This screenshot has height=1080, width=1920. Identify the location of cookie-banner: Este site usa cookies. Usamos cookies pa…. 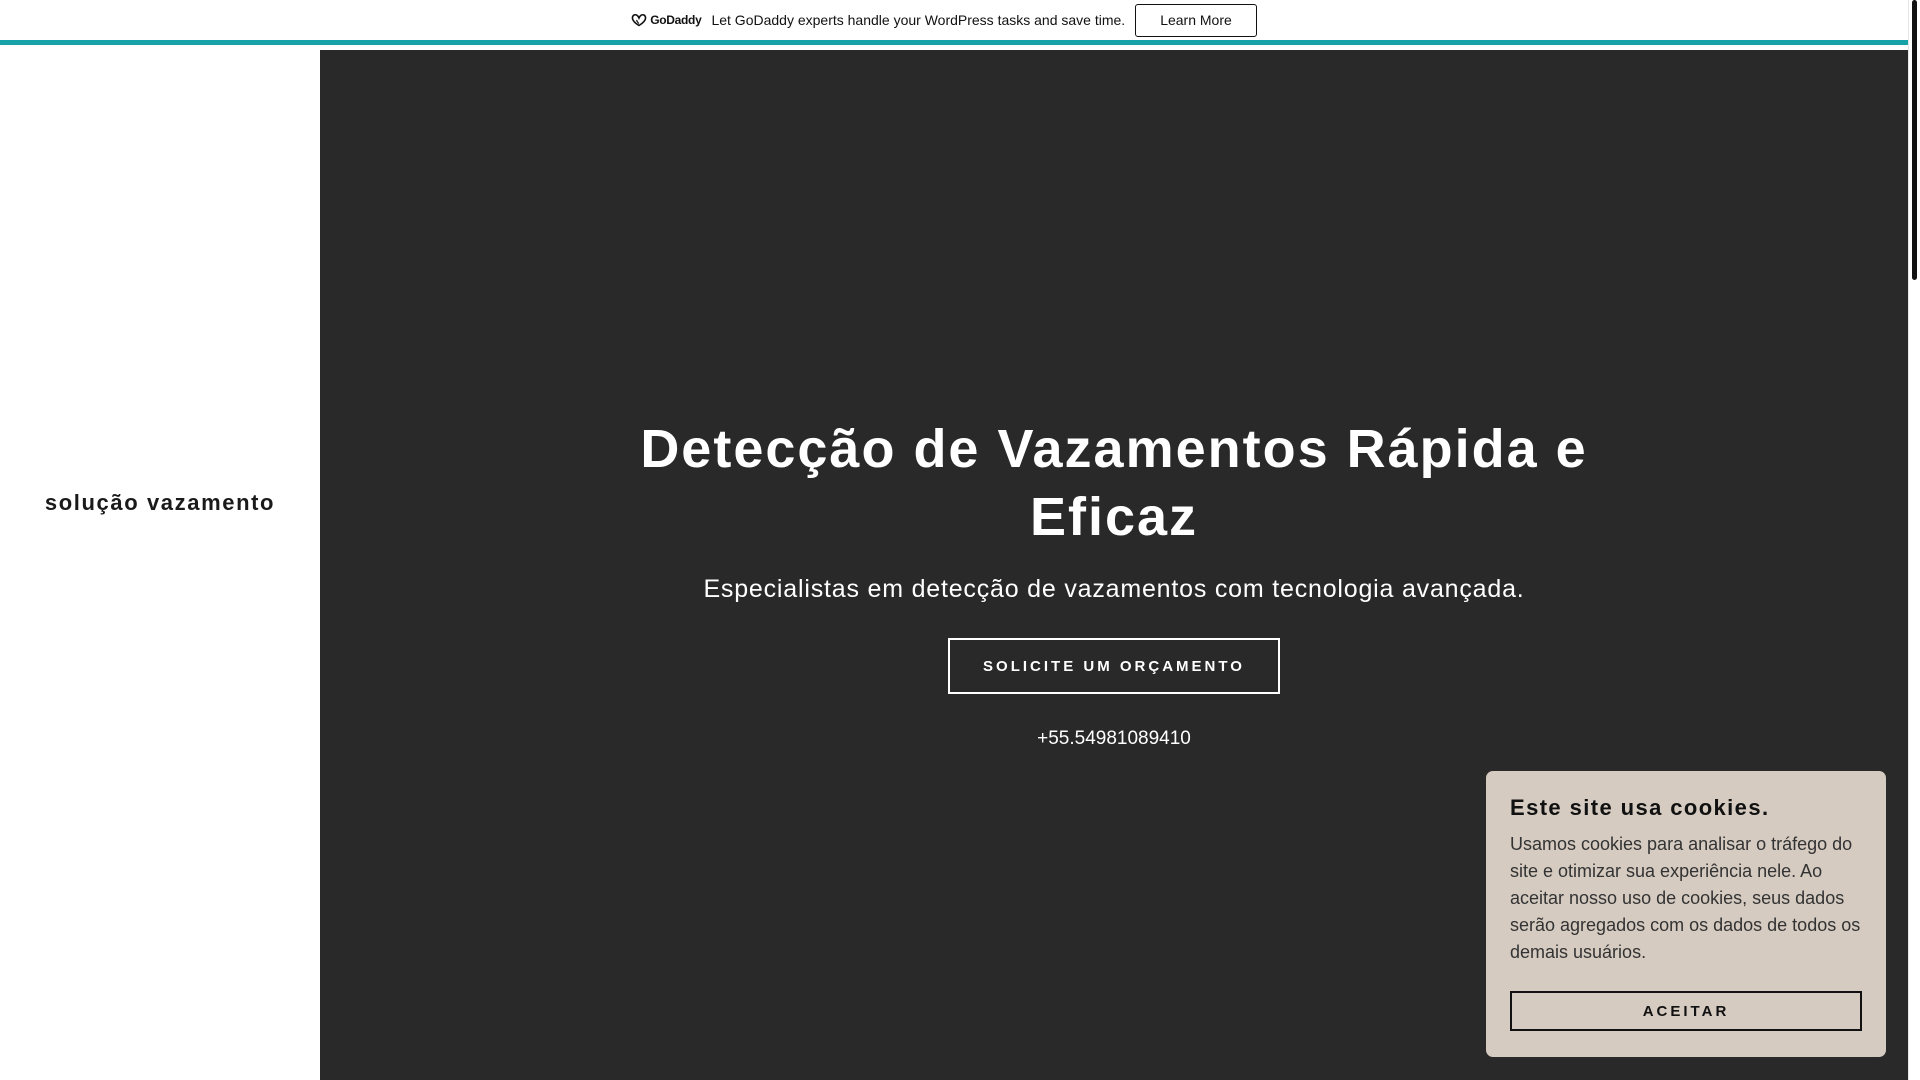
(1686, 914).